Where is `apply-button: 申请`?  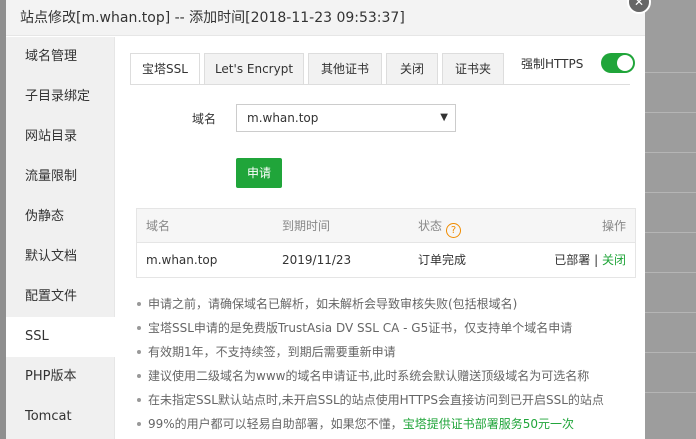 apply-button: 申请 is located at coordinates (259, 173).